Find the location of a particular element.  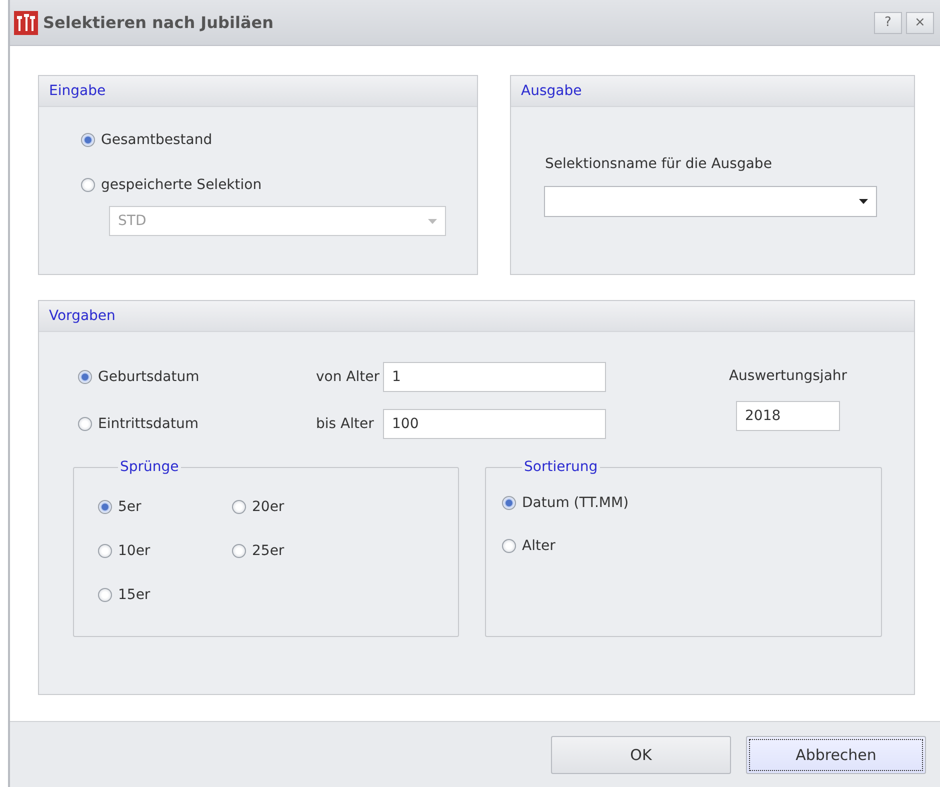

ok-button: OK is located at coordinates (641, 755).